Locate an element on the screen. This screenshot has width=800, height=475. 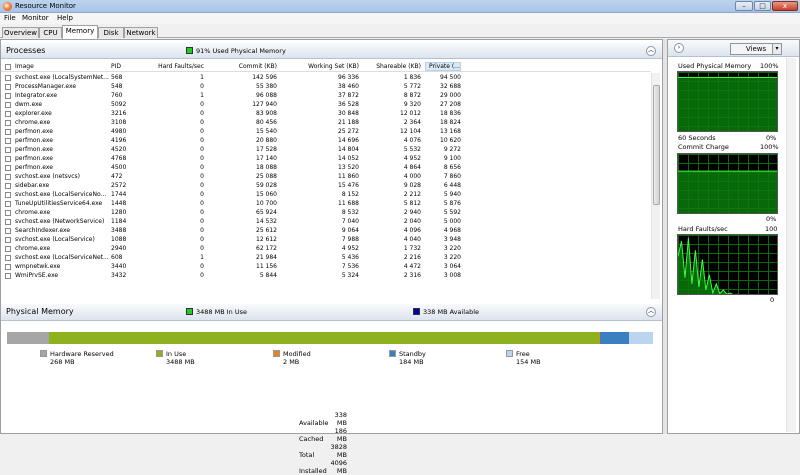
private-cell: 94 500 is located at coordinates (450, 77).